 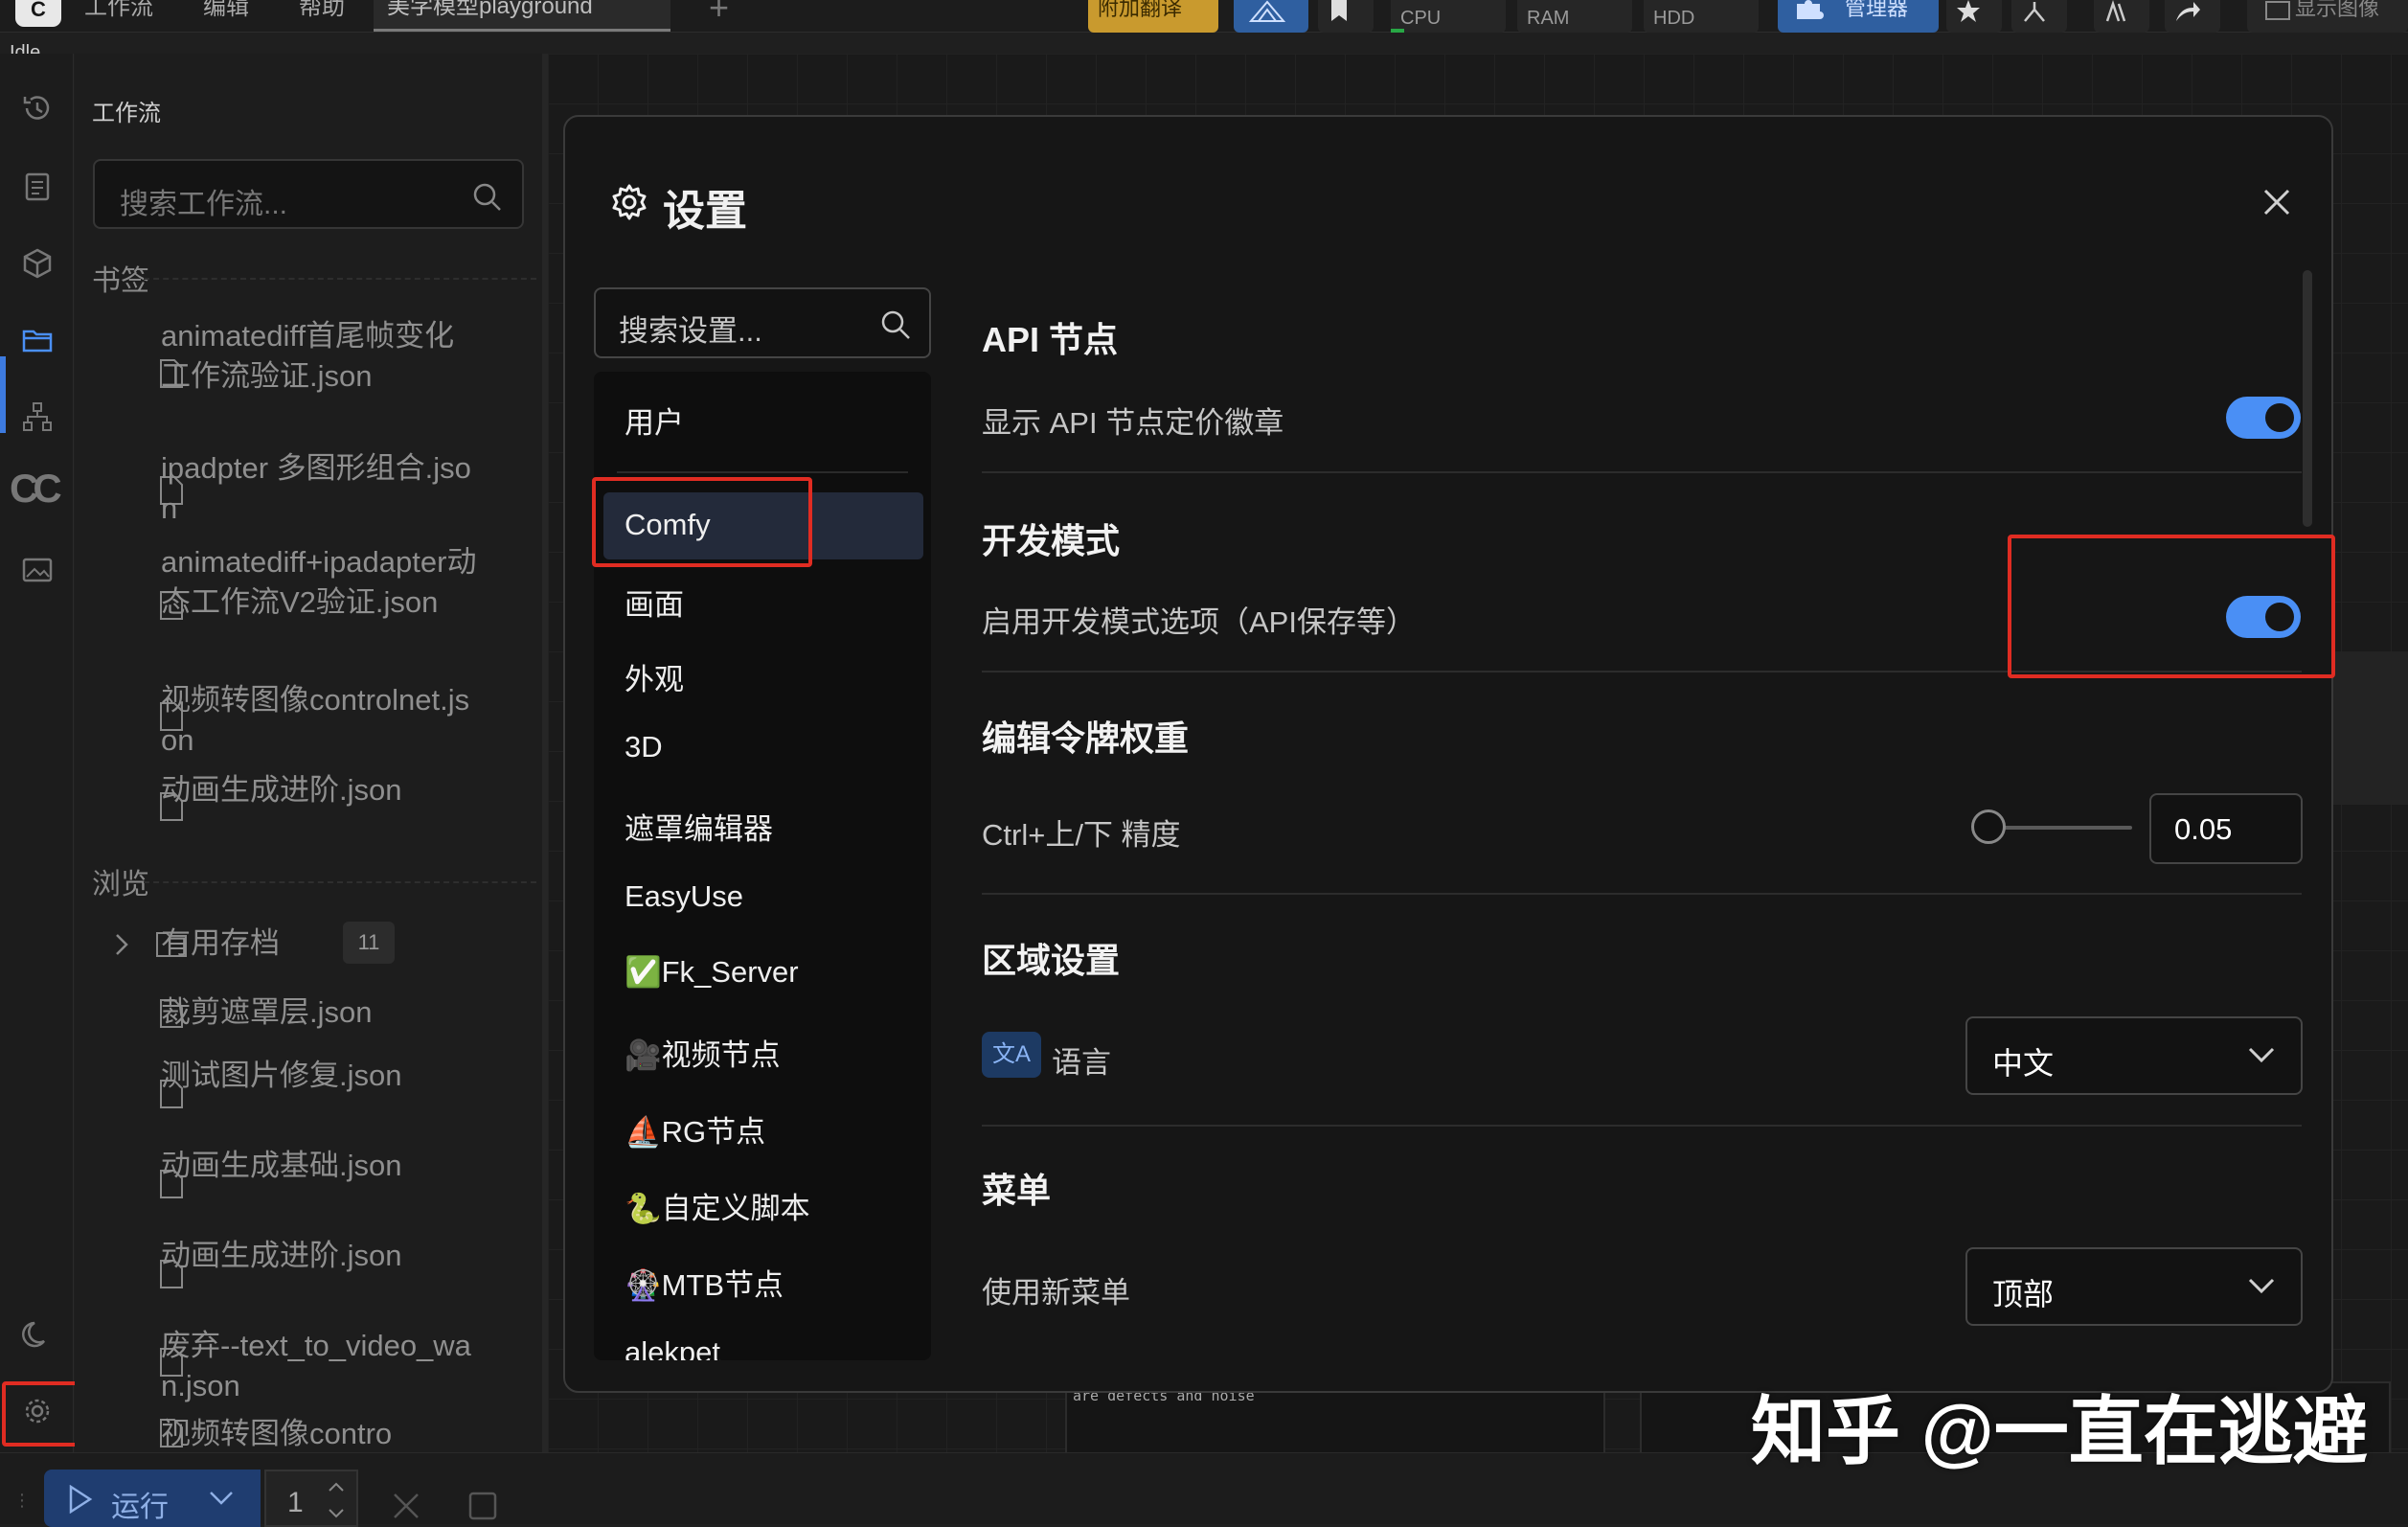 What do you see at coordinates (644, 747) in the screenshot?
I see `category-3d: 3D` at bounding box center [644, 747].